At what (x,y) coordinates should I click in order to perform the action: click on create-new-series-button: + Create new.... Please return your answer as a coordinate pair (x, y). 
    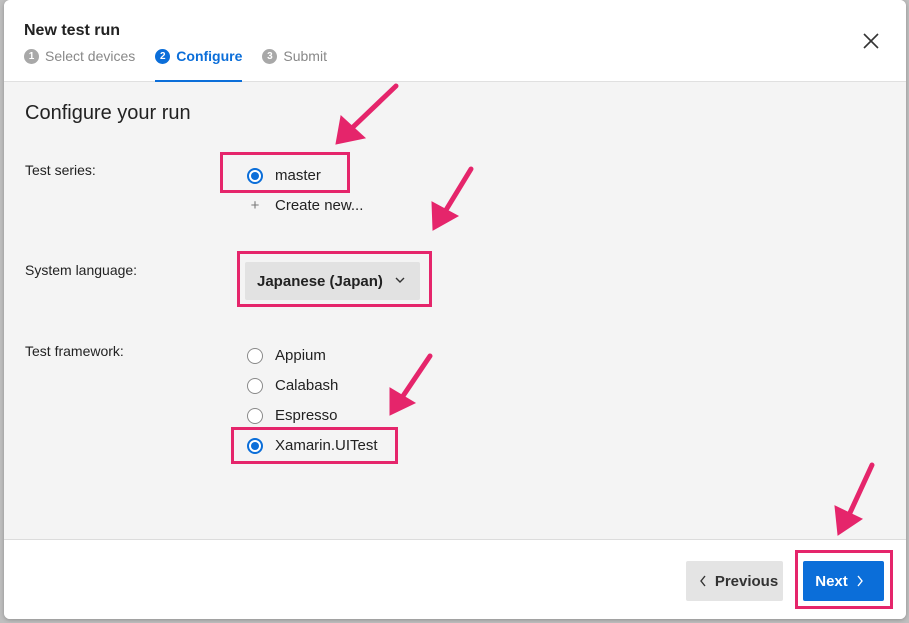
    Looking at the image, I should click on (305, 205).